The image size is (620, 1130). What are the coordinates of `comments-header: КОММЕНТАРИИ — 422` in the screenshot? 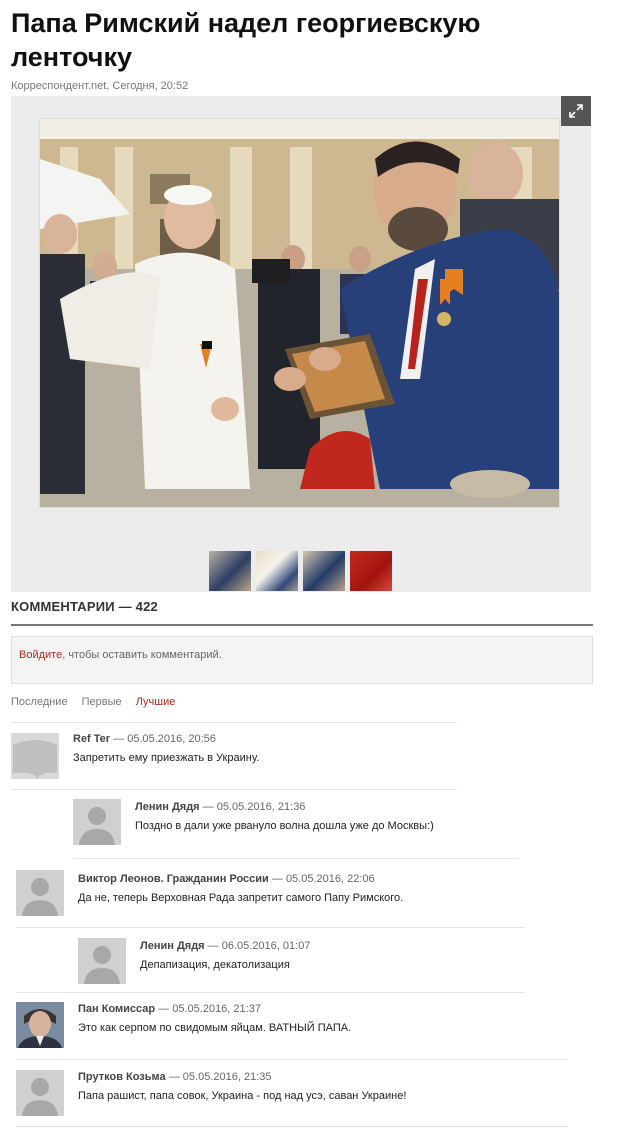 It's located at (84, 606).